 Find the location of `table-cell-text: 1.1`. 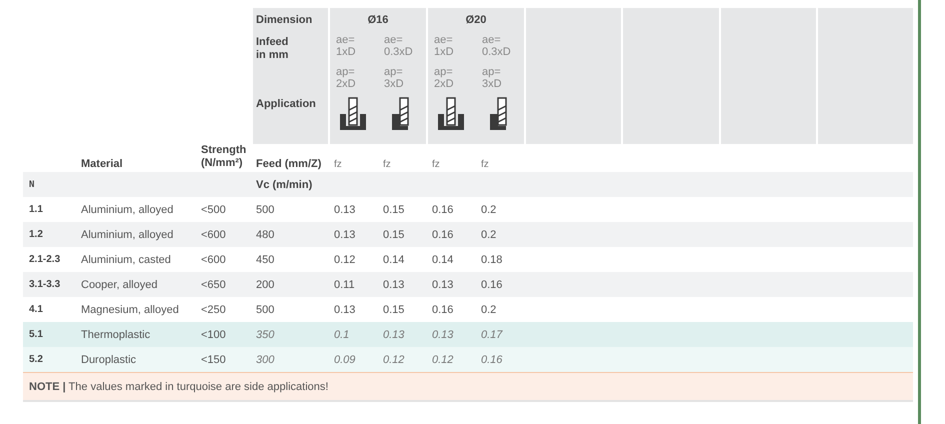

table-cell-text: 1.1 is located at coordinates (36, 209).